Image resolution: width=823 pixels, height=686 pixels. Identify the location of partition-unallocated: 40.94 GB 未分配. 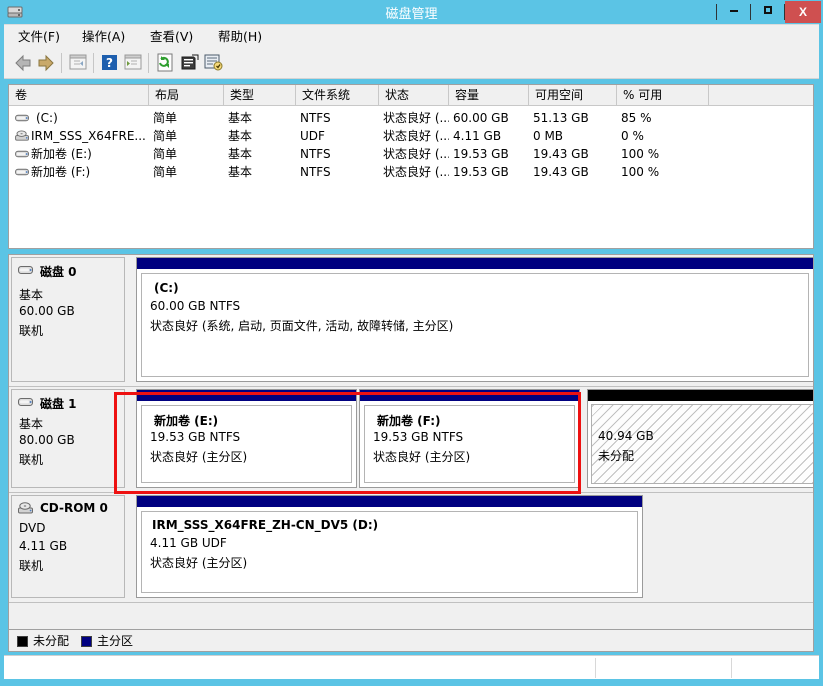
(700, 438).